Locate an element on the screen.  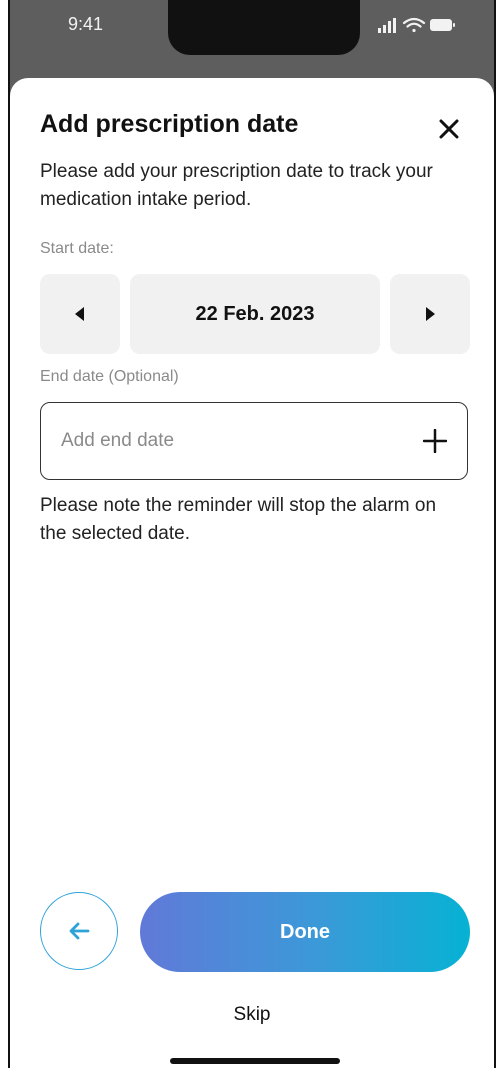
triangle-left-icon is located at coordinates (79, 314).